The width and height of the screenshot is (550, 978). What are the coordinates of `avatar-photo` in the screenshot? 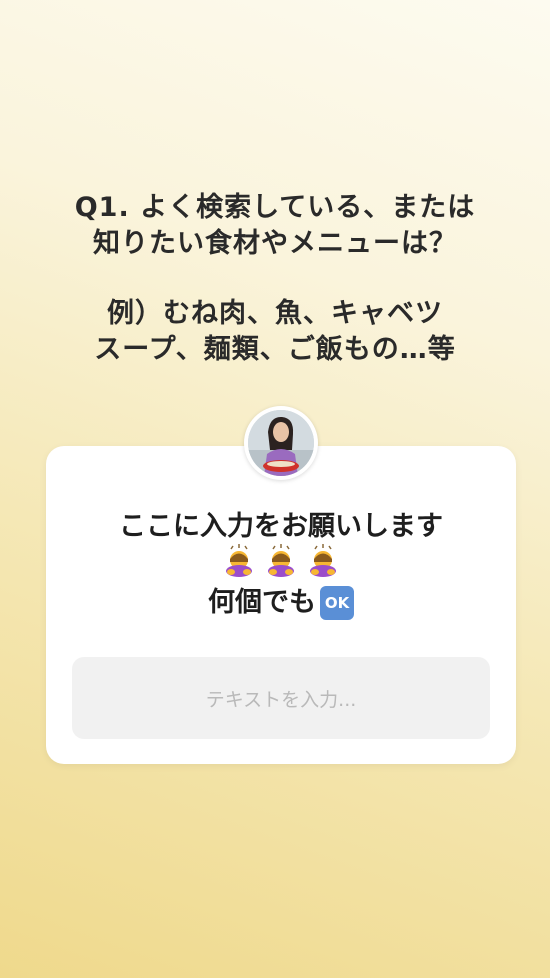 It's located at (281, 443).